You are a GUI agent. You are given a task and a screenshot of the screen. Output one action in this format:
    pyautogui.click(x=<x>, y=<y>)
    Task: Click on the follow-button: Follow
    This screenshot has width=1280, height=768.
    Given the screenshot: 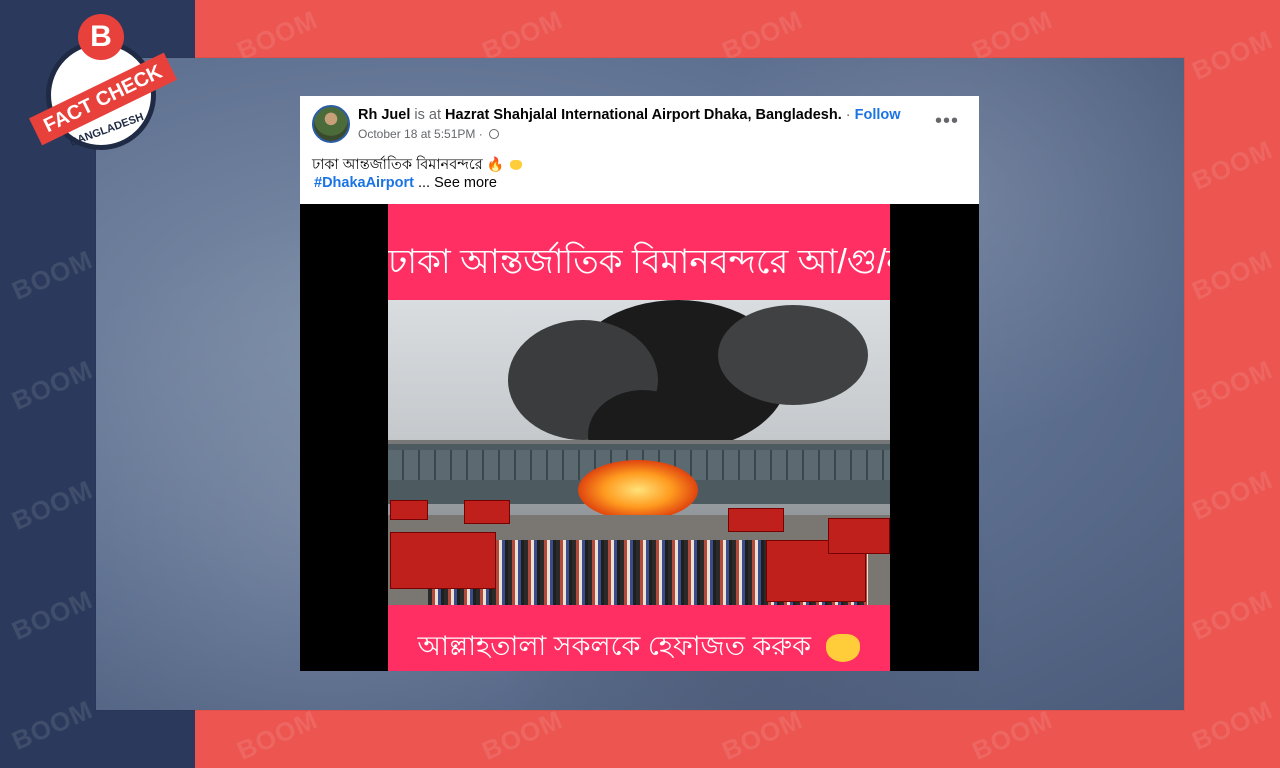 What is the action you would take?
    pyautogui.click(x=878, y=115)
    